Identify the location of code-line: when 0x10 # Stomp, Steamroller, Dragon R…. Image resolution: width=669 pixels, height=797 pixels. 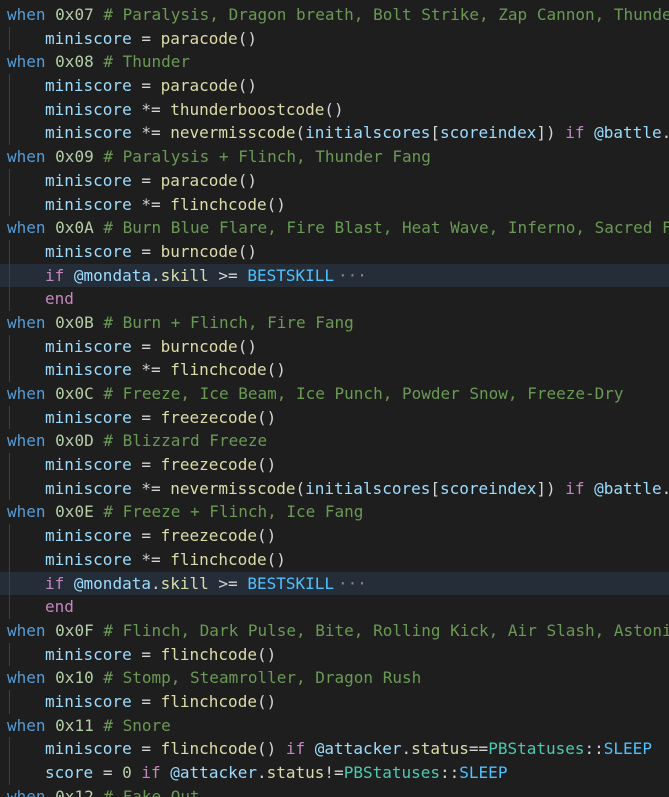
(334, 678).